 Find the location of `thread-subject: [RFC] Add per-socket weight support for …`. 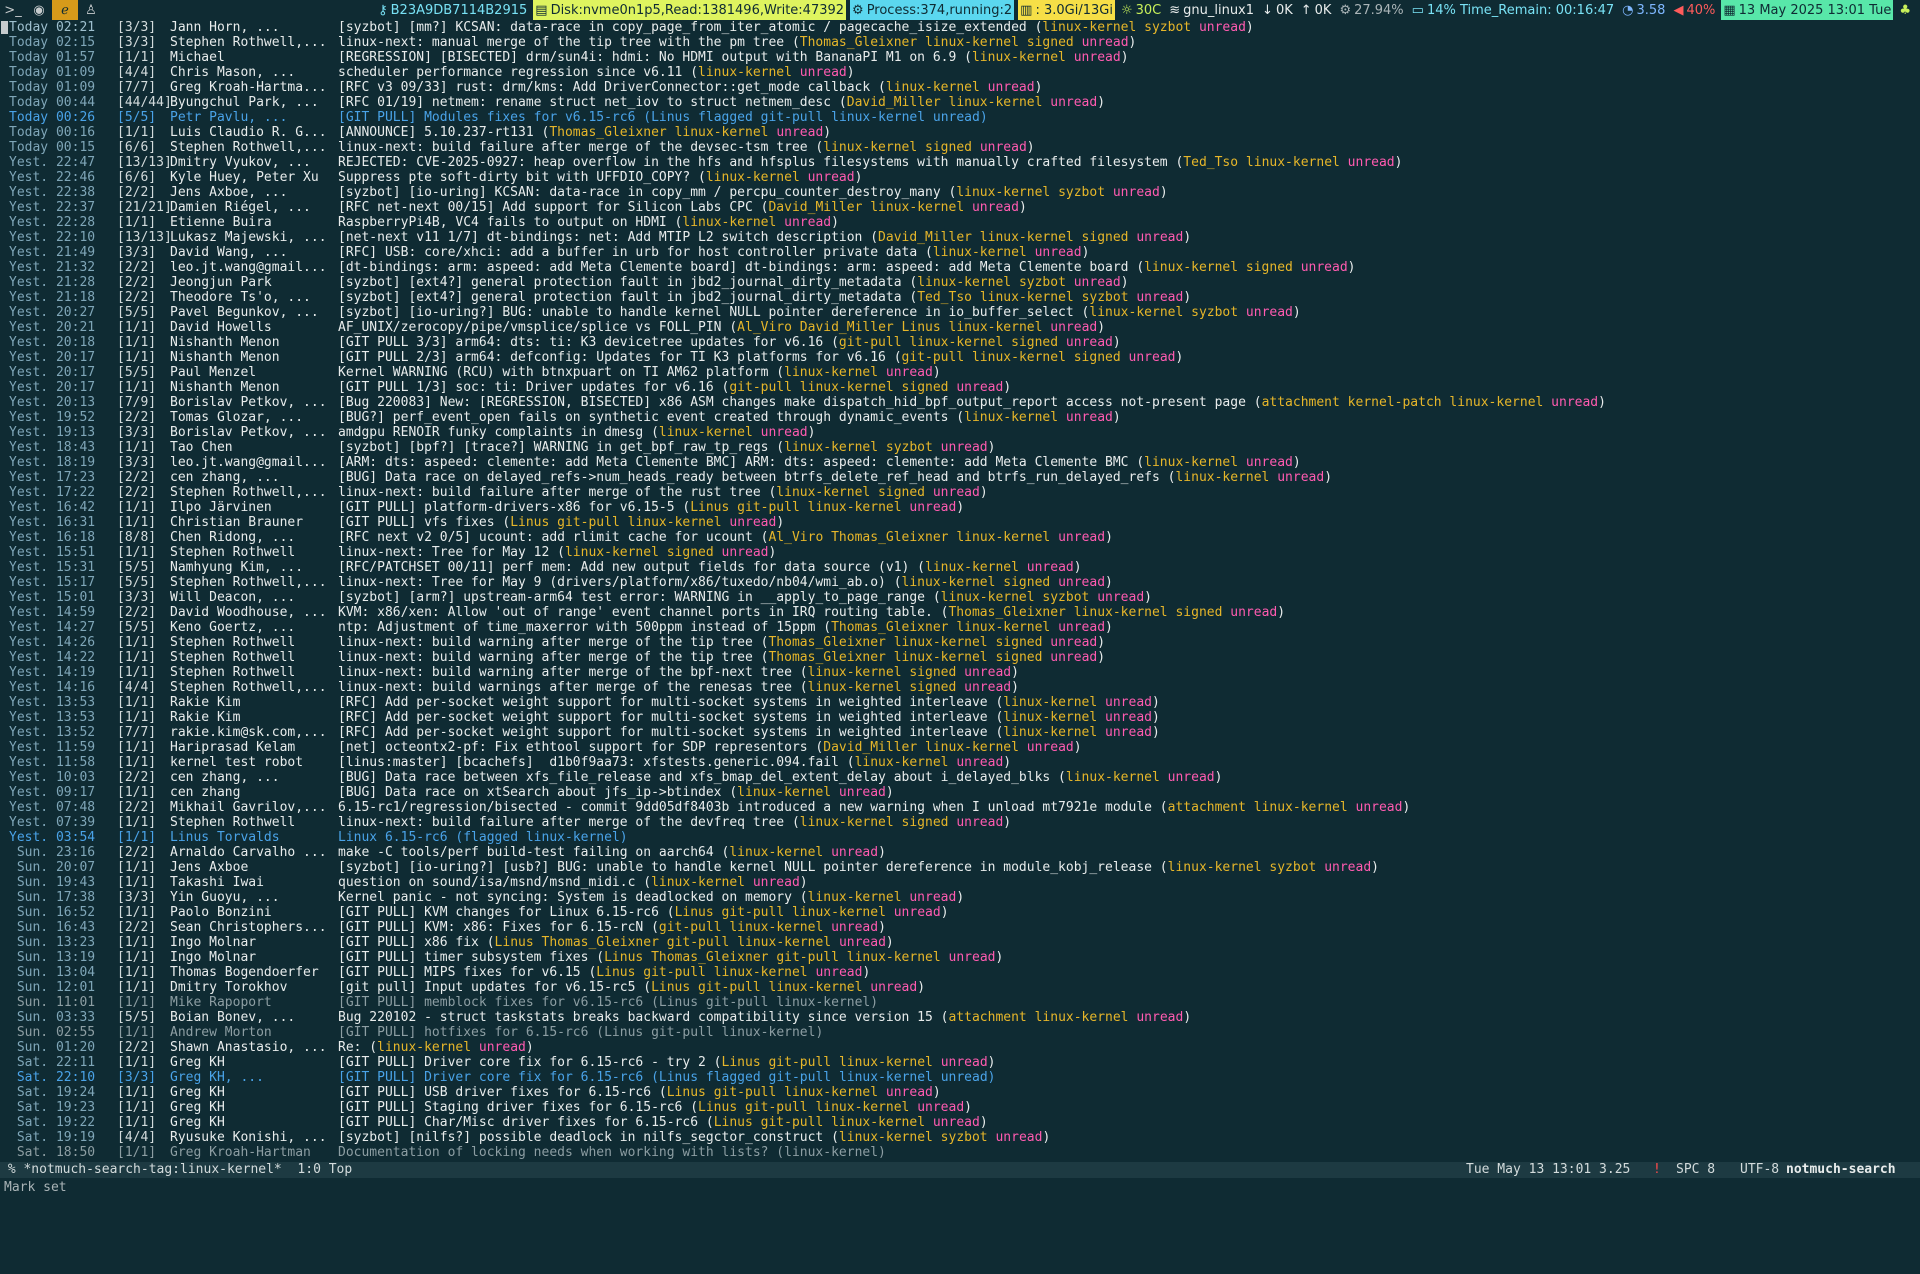

thread-subject: [RFC] Add per-socket weight support for … is located at coordinates (663, 717).